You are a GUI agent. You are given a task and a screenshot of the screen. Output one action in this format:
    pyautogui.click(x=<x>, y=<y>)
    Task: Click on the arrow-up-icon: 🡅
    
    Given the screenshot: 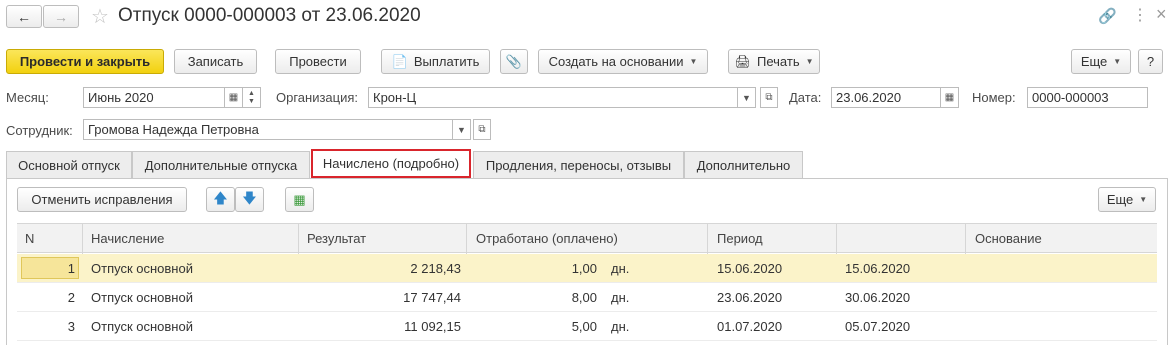 What is the action you would take?
    pyautogui.click(x=220, y=197)
    